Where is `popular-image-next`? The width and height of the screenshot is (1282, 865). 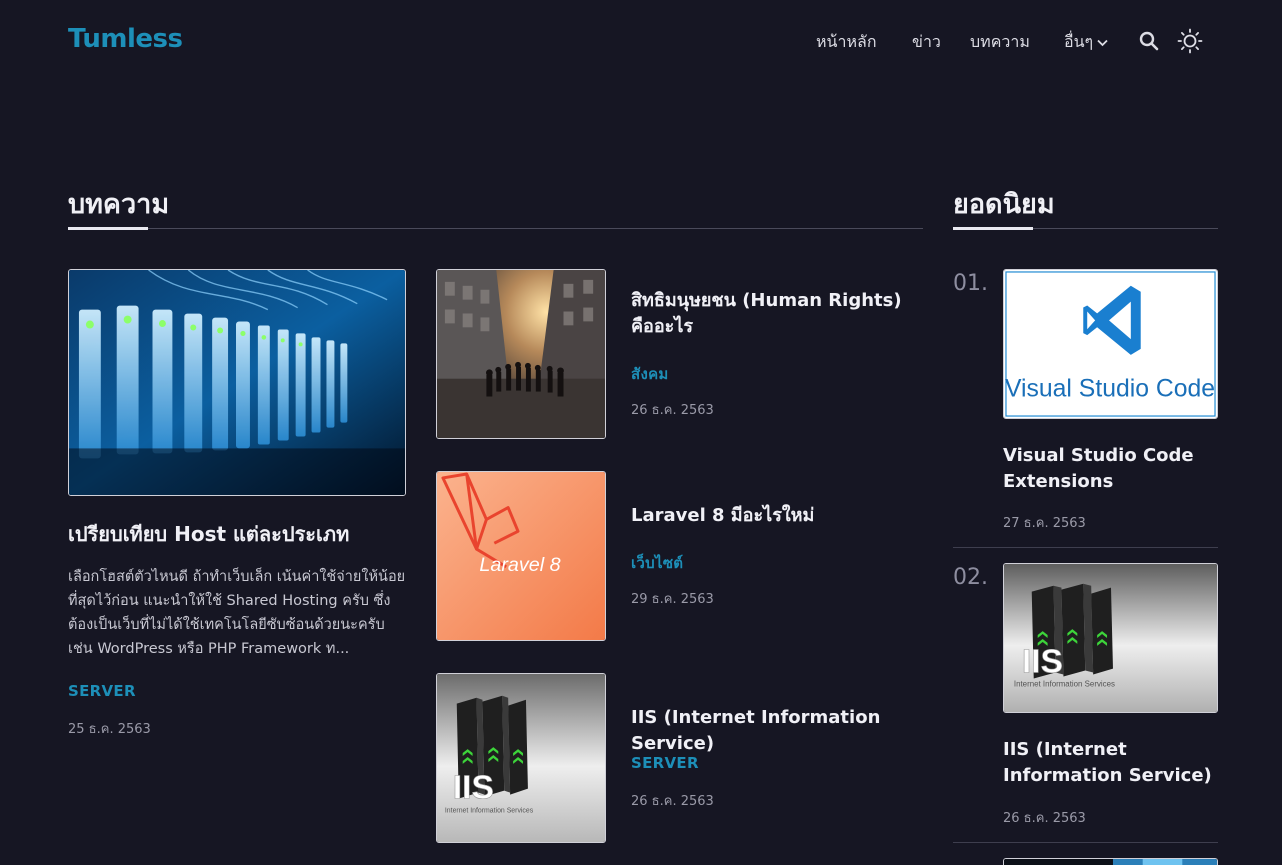
popular-image-next is located at coordinates (1110, 861).